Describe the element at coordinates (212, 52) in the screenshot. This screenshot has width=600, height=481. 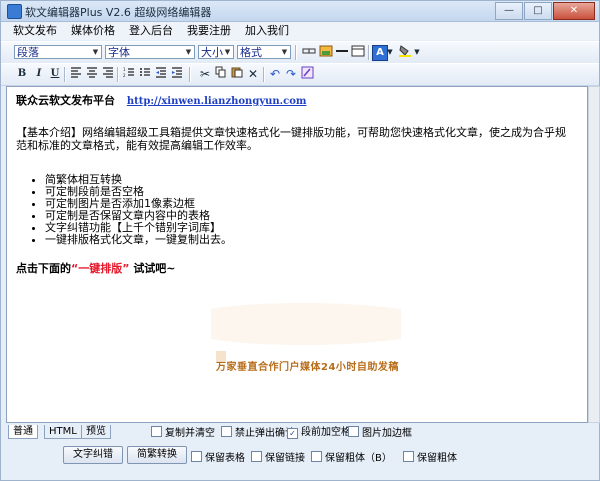
I see `size-select-value: 大小` at that location.